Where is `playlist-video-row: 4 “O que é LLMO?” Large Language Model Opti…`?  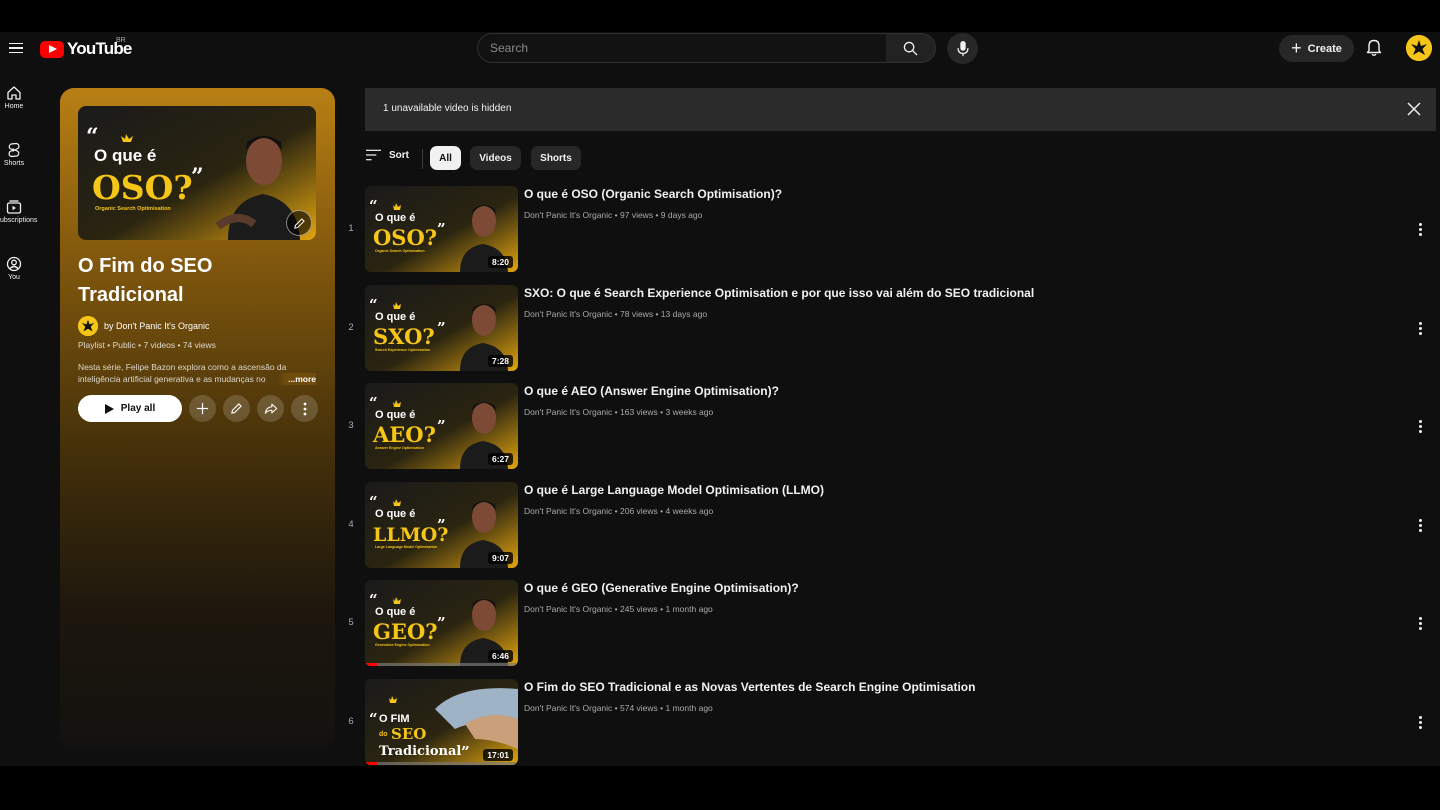
playlist-video-row: 4 “O que é LLMO?” Large Language Model Opti… is located at coordinates (890, 527).